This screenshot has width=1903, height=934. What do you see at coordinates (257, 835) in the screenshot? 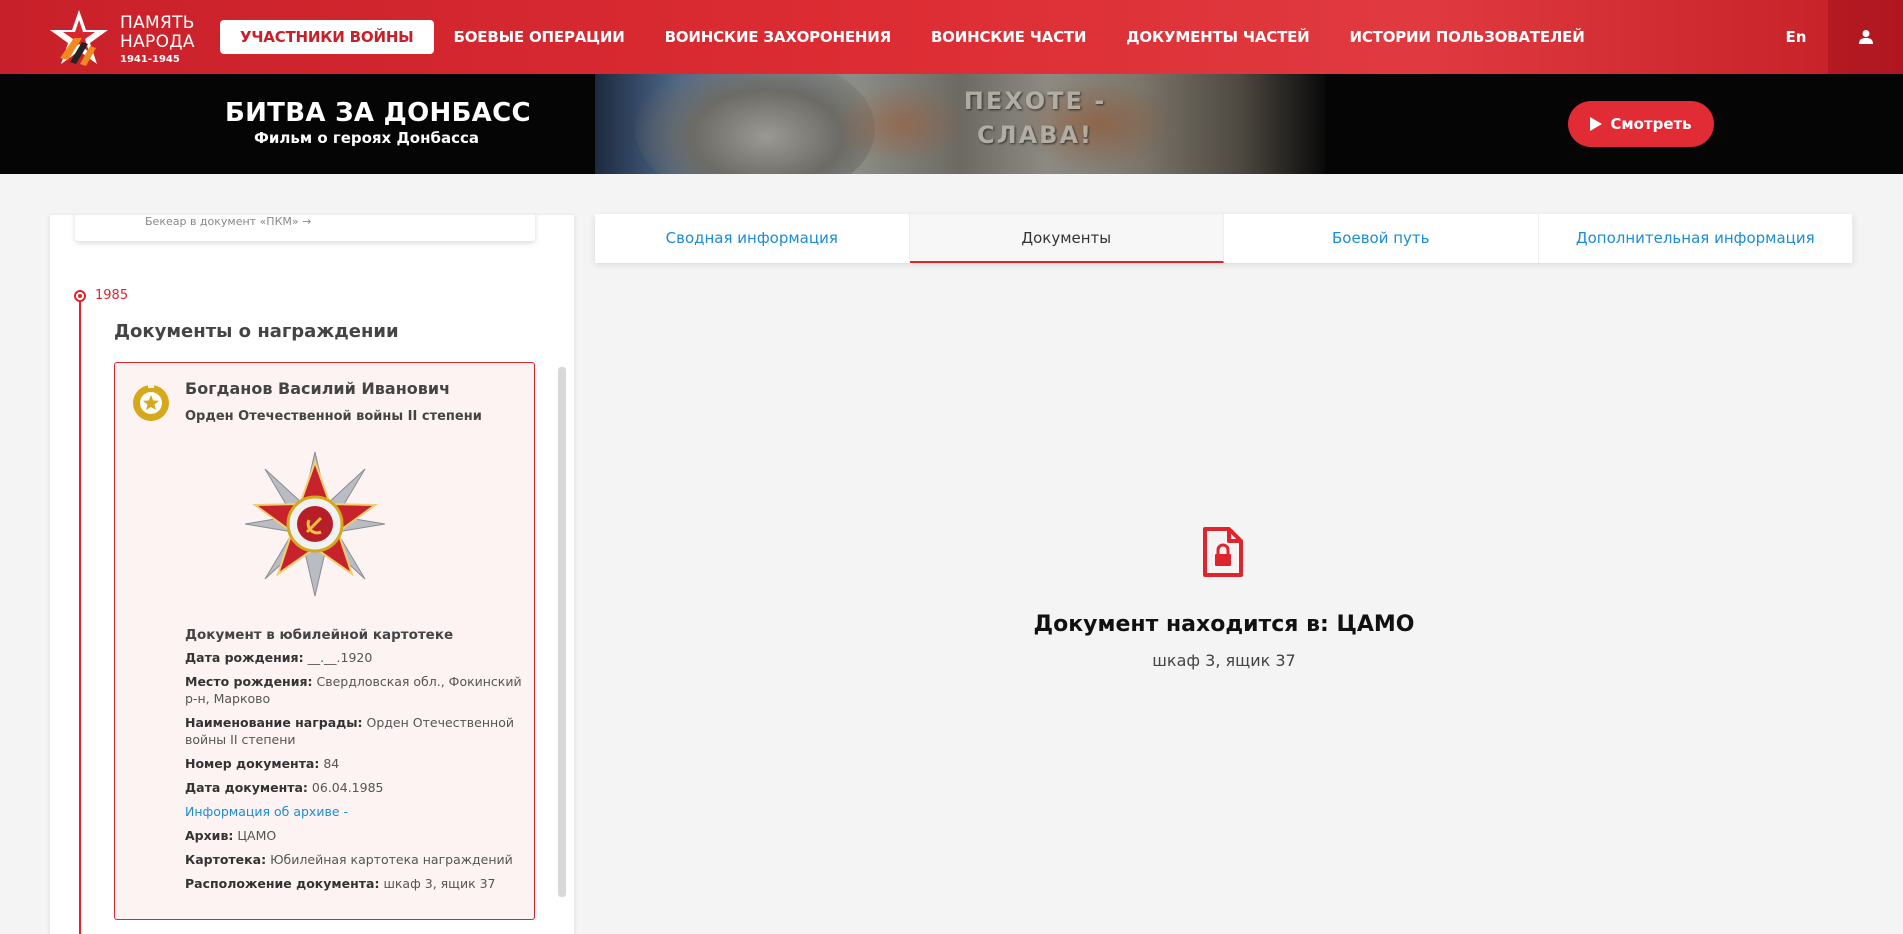
I see `field-value: ЦАМО` at bounding box center [257, 835].